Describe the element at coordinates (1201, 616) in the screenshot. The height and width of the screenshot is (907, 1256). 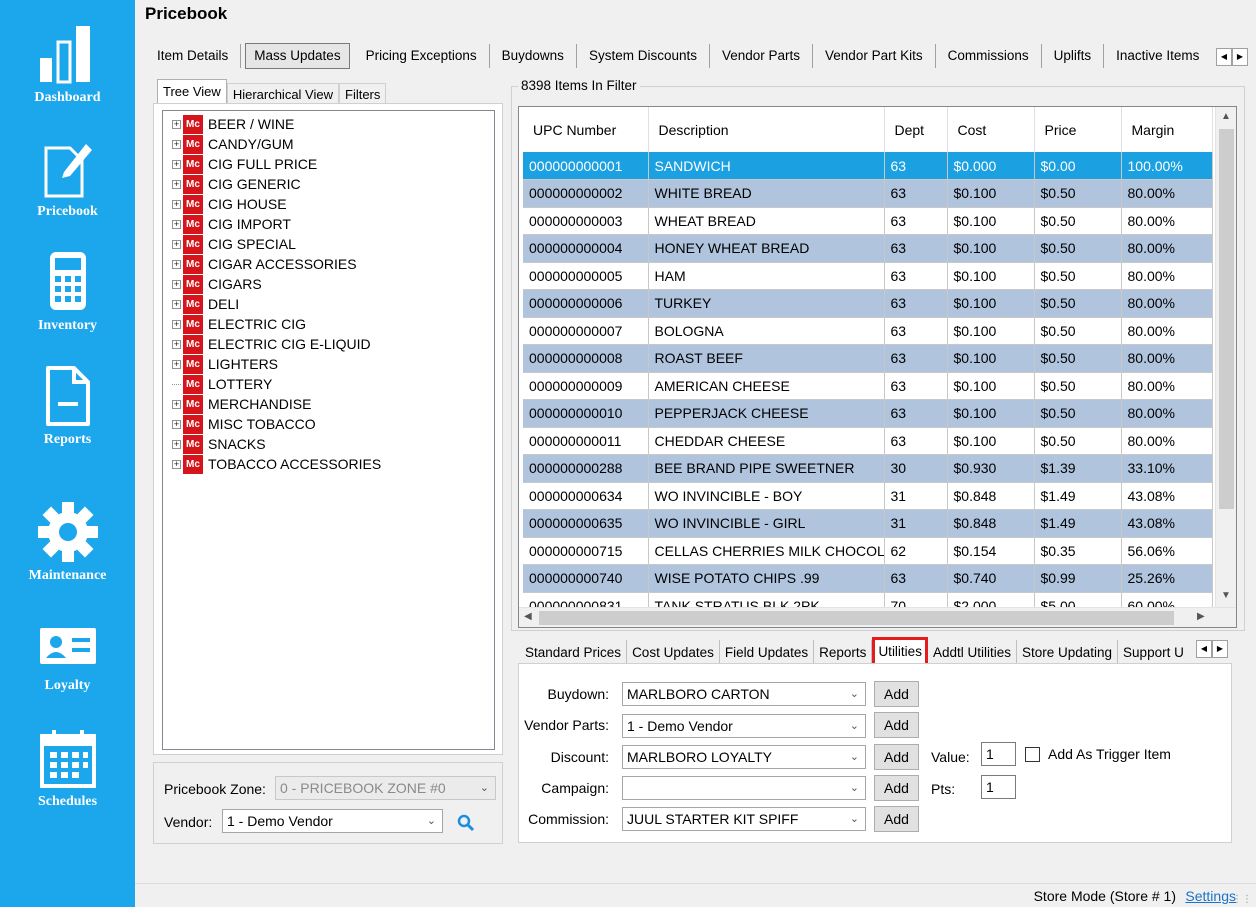
I see `scroll-right-icon: ▶` at that location.